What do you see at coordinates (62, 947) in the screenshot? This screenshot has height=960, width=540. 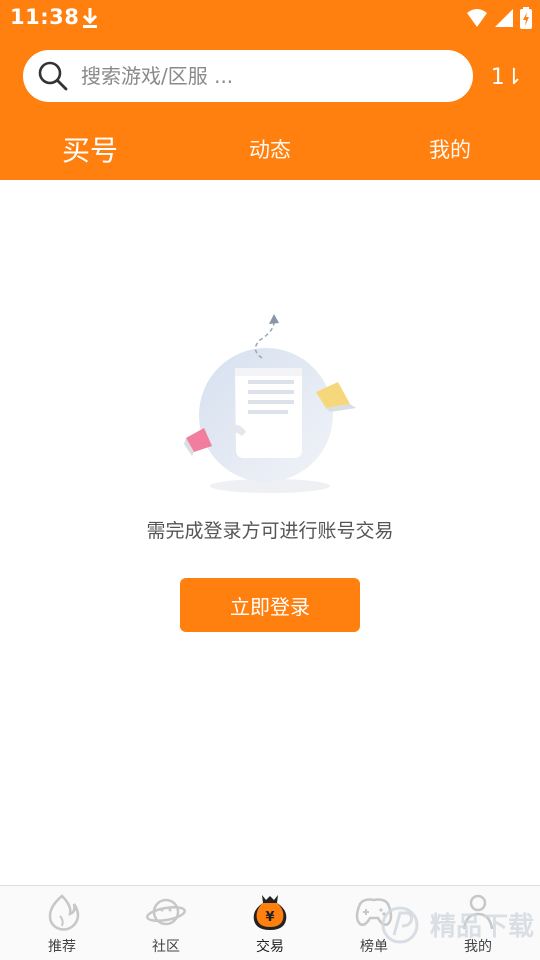 I see `nav-label-recommend: 推荐` at bounding box center [62, 947].